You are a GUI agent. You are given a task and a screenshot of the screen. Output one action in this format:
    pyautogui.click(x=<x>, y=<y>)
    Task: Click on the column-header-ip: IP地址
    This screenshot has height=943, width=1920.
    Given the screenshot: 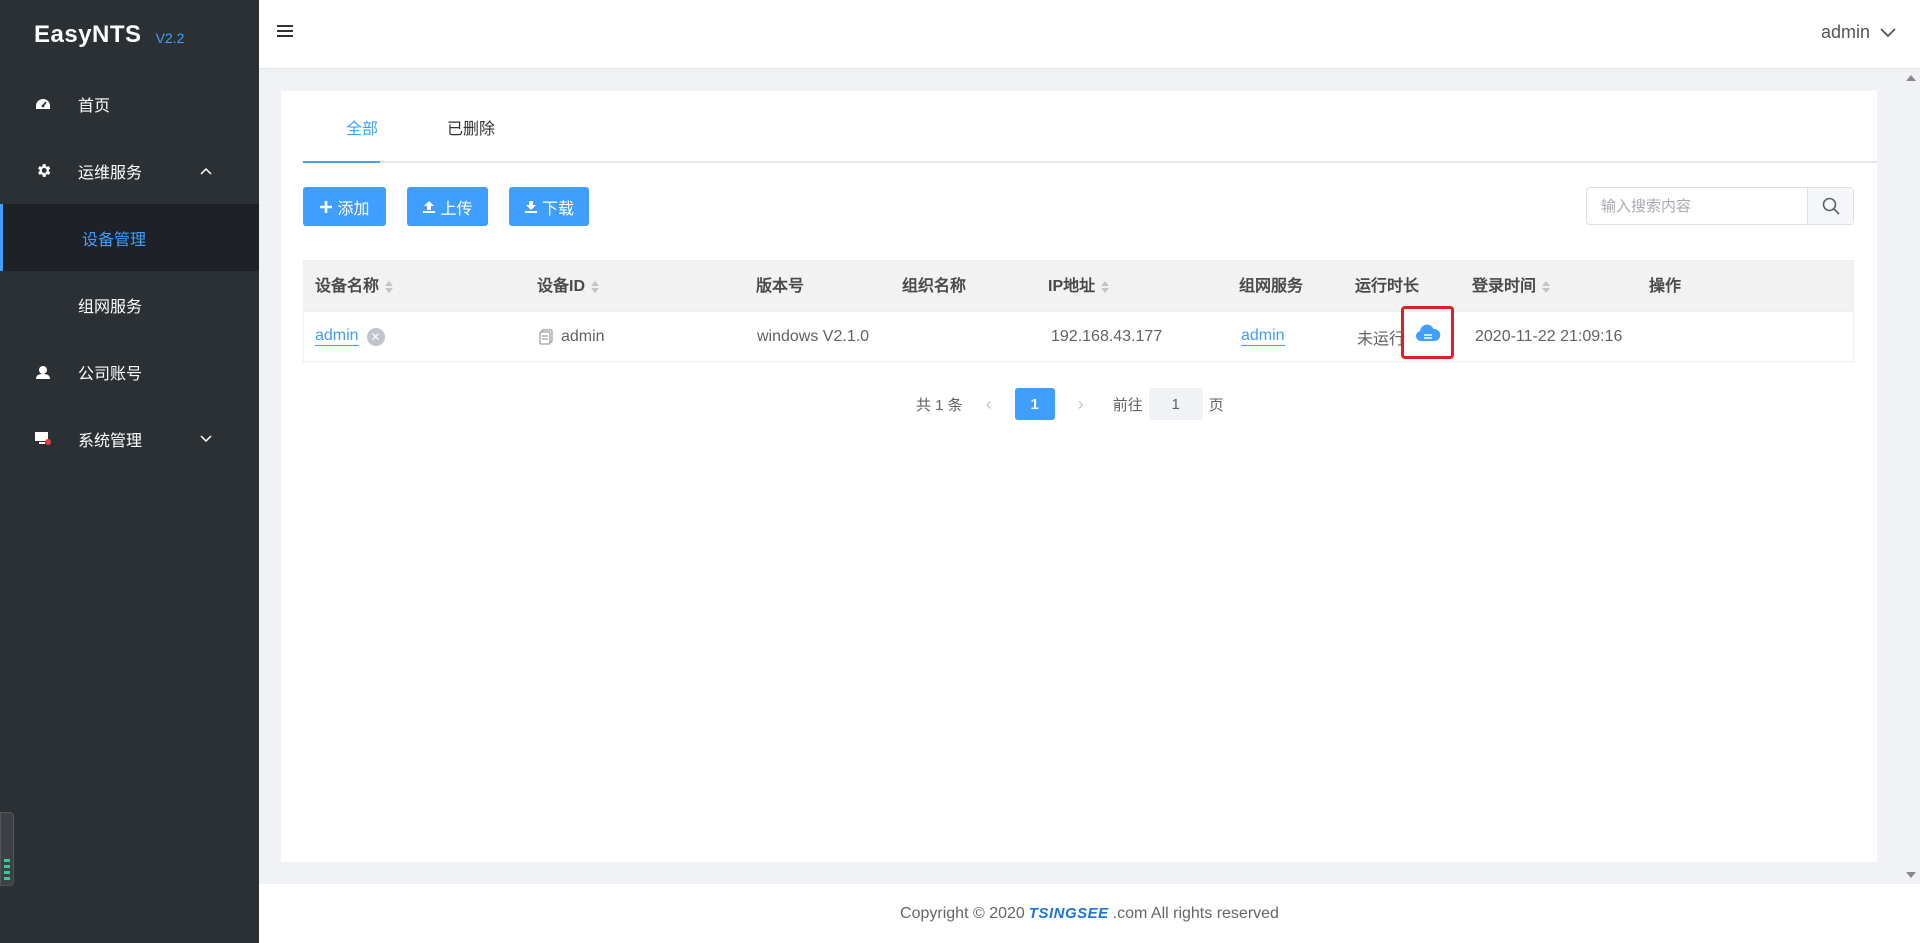 What is the action you would take?
    pyautogui.click(x=1079, y=286)
    